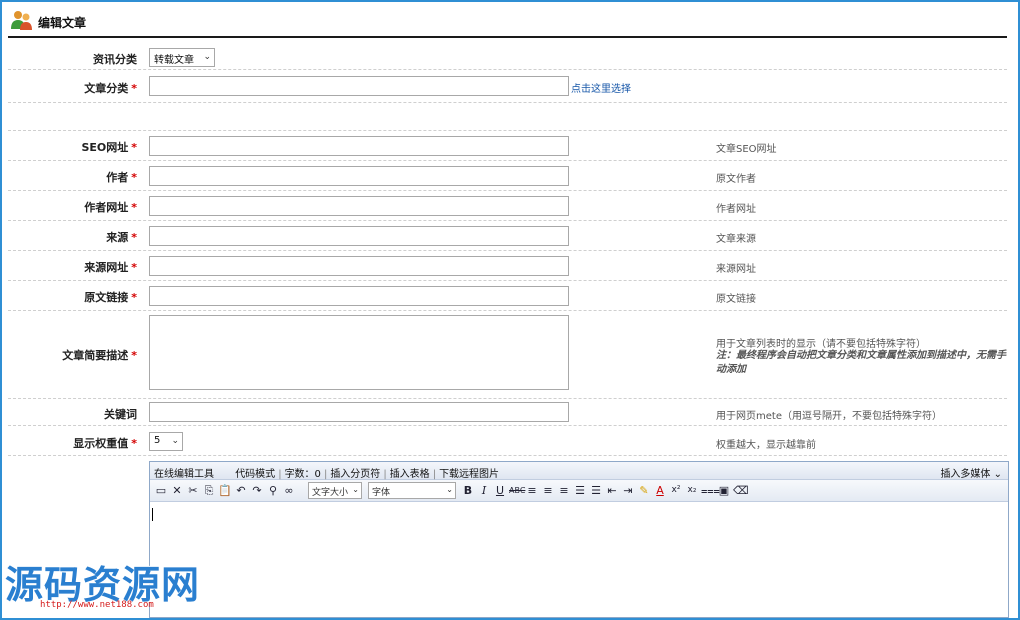  Describe the element at coordinates (110, 88) in the screenshot. I see `article-category-label: 文章分类 *` at that location.